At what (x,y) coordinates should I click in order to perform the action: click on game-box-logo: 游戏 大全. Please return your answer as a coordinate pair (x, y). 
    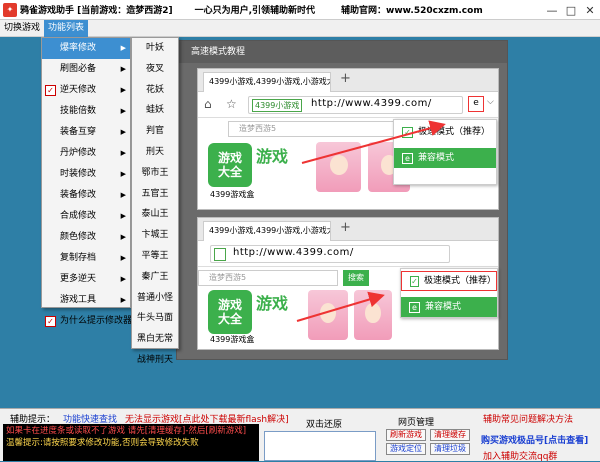
    Looking at the image, I should click on (230, 312).